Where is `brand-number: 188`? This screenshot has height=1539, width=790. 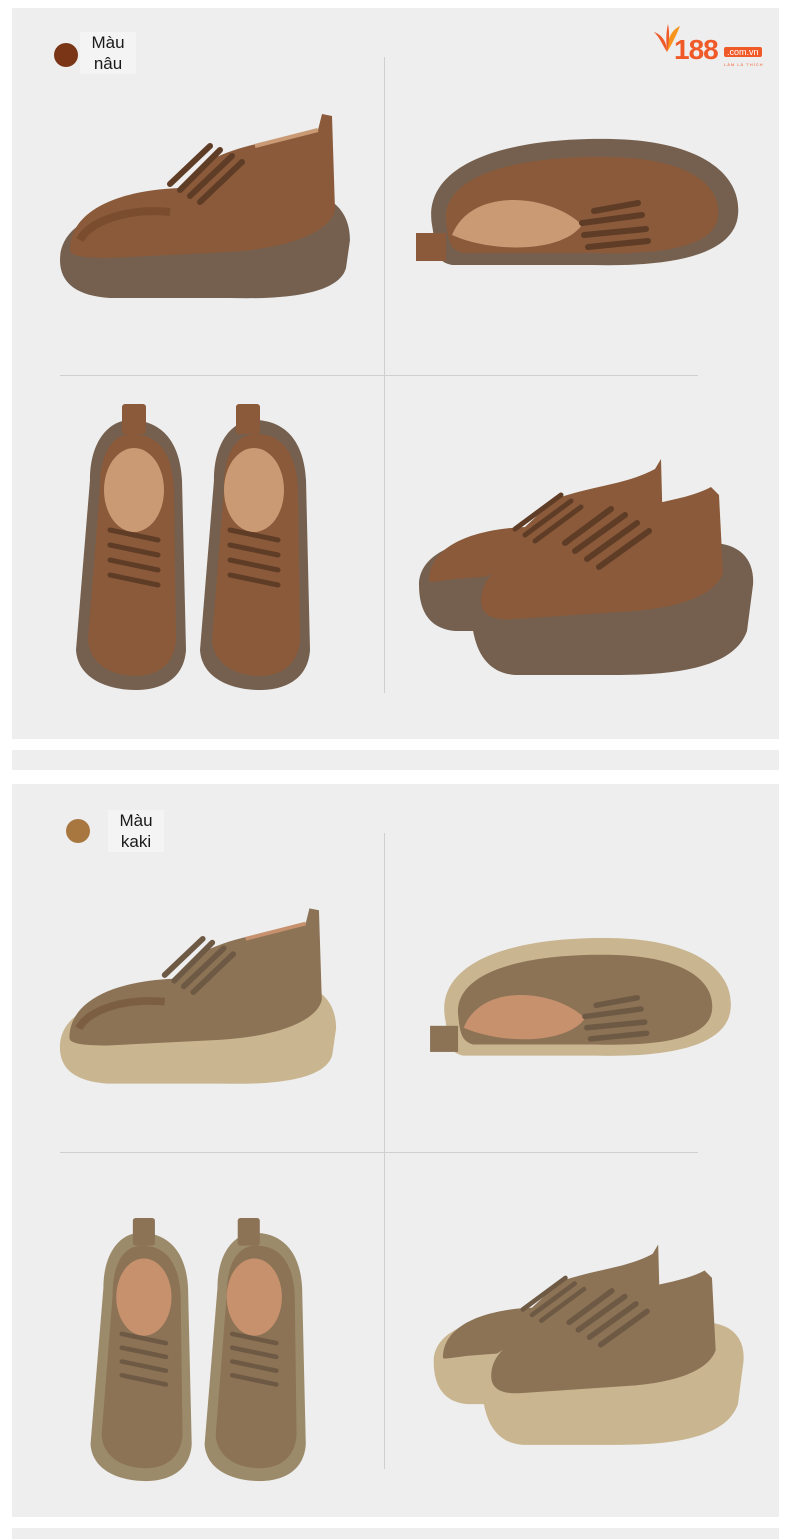
brand-number: 188 is located at coordinates (696, 49).